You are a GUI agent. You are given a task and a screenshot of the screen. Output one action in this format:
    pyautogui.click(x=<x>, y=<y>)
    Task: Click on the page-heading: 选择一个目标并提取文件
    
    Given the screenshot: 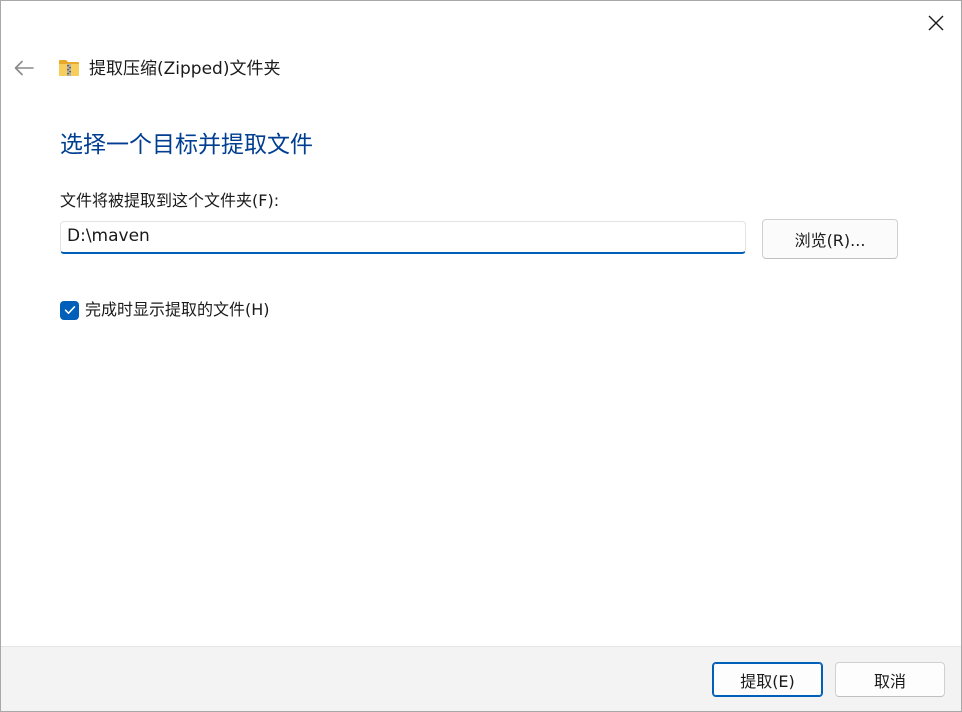 What is the action you would take?
    pyautogui.click(x=186, y=145)
    